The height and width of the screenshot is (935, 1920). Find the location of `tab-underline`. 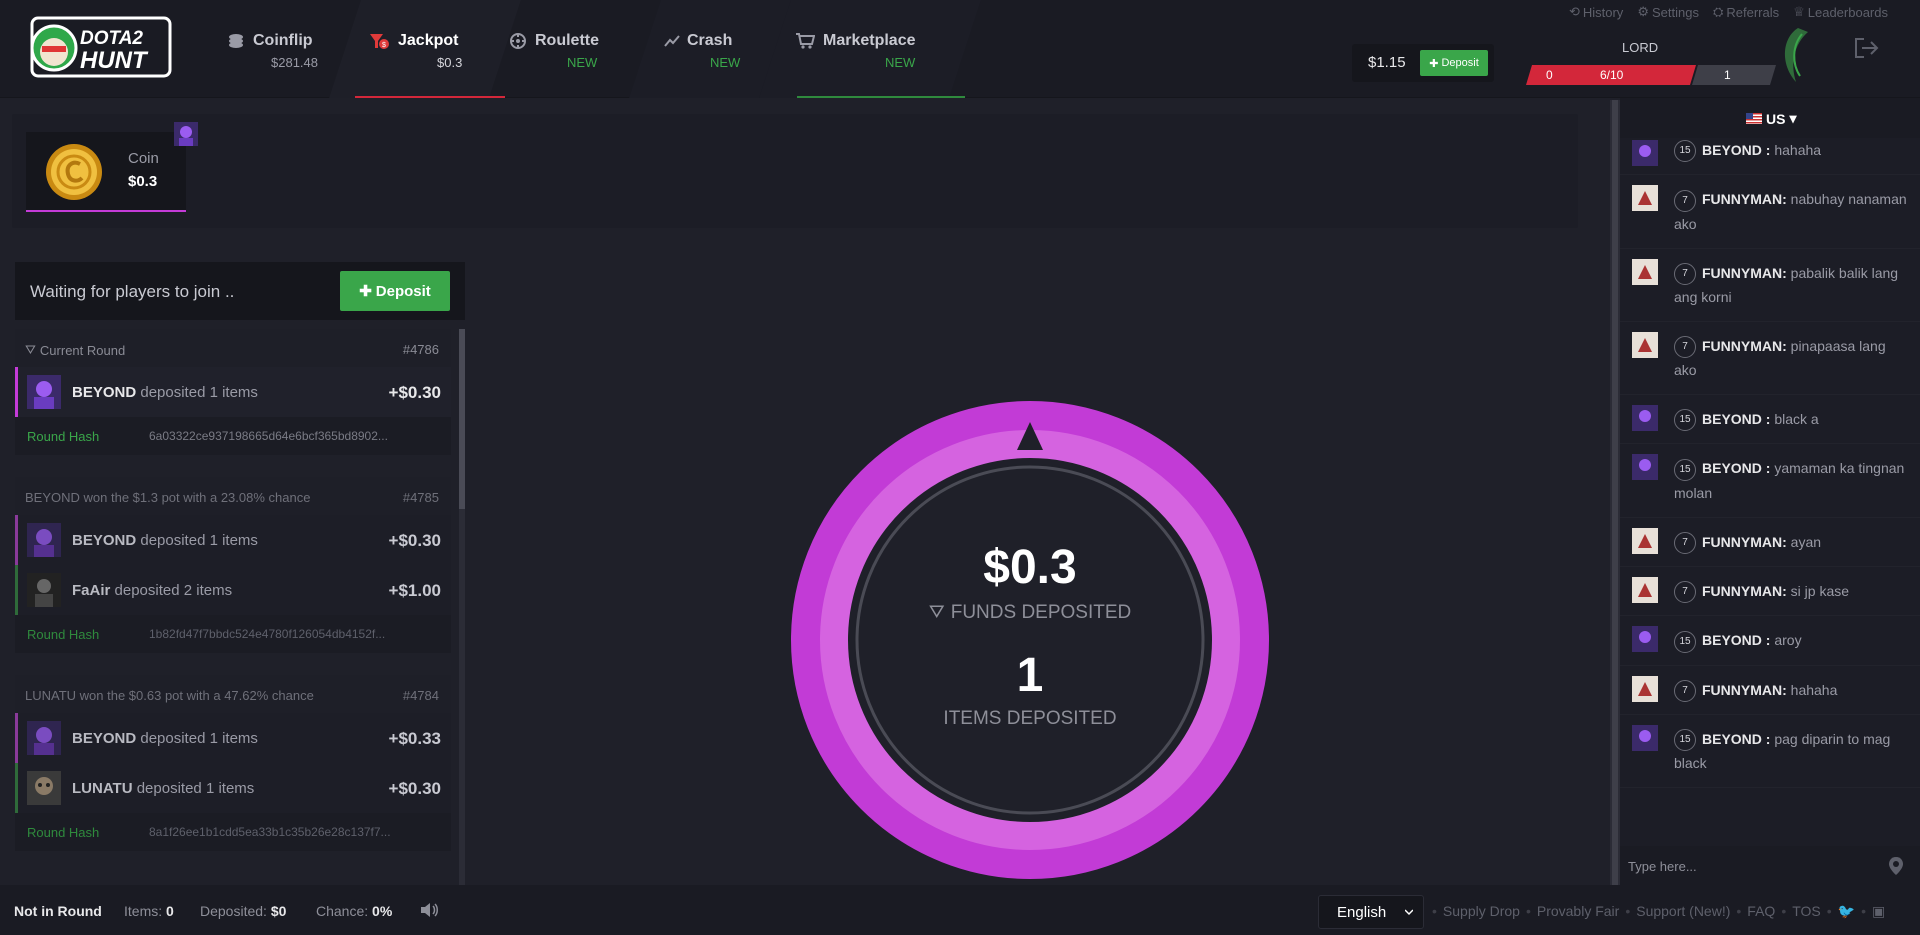

tab-underline is located at coordinates (881, 97).